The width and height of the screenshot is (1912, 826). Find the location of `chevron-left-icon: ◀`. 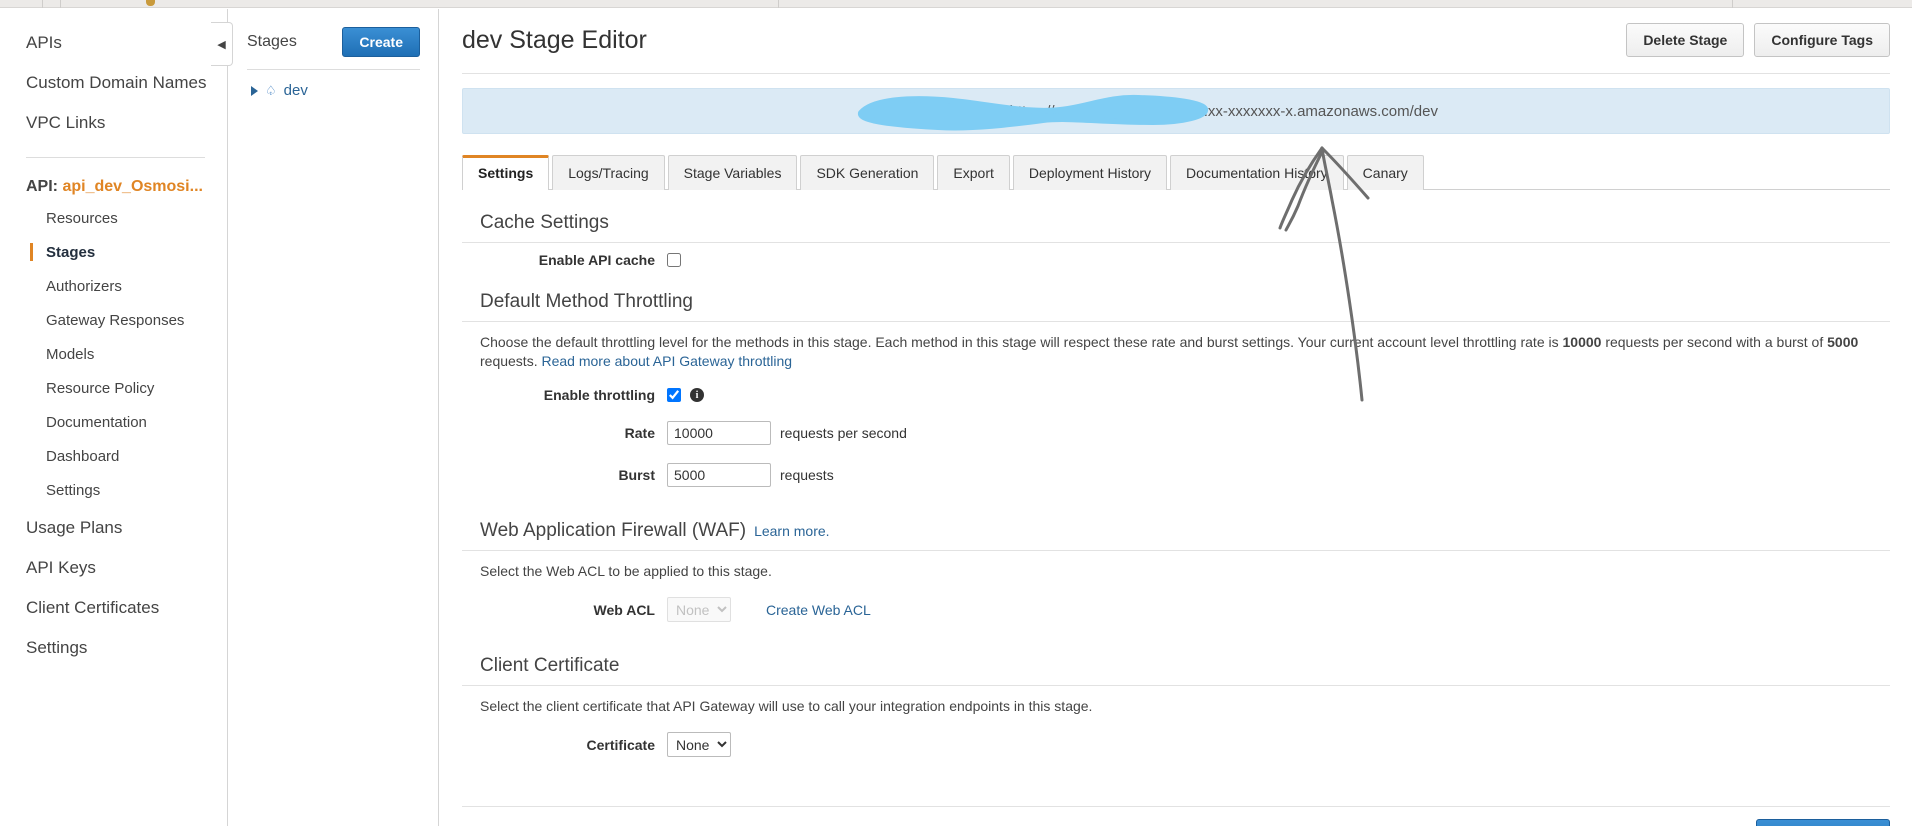

chevron-left-icon: ◀ is located at coordinates (221, 44).